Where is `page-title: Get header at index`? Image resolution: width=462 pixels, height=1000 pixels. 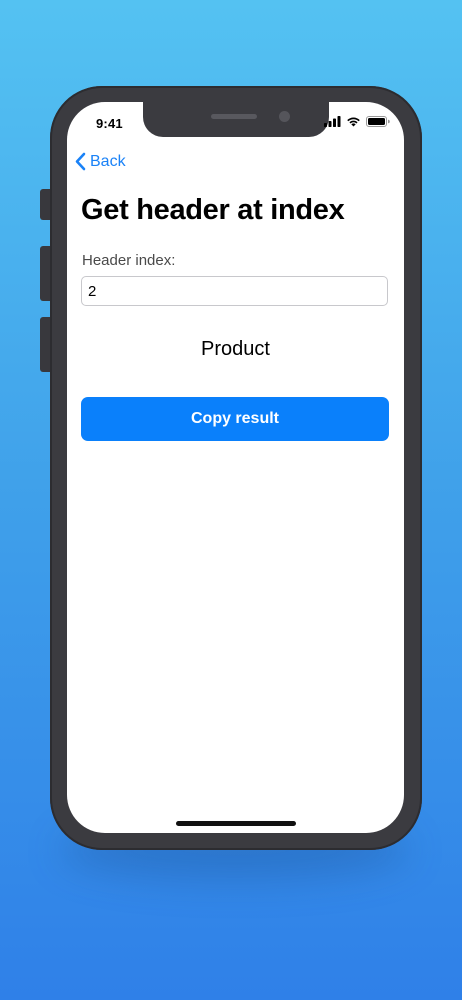
page-title: Get header at index is located at coordinates (213, 210).